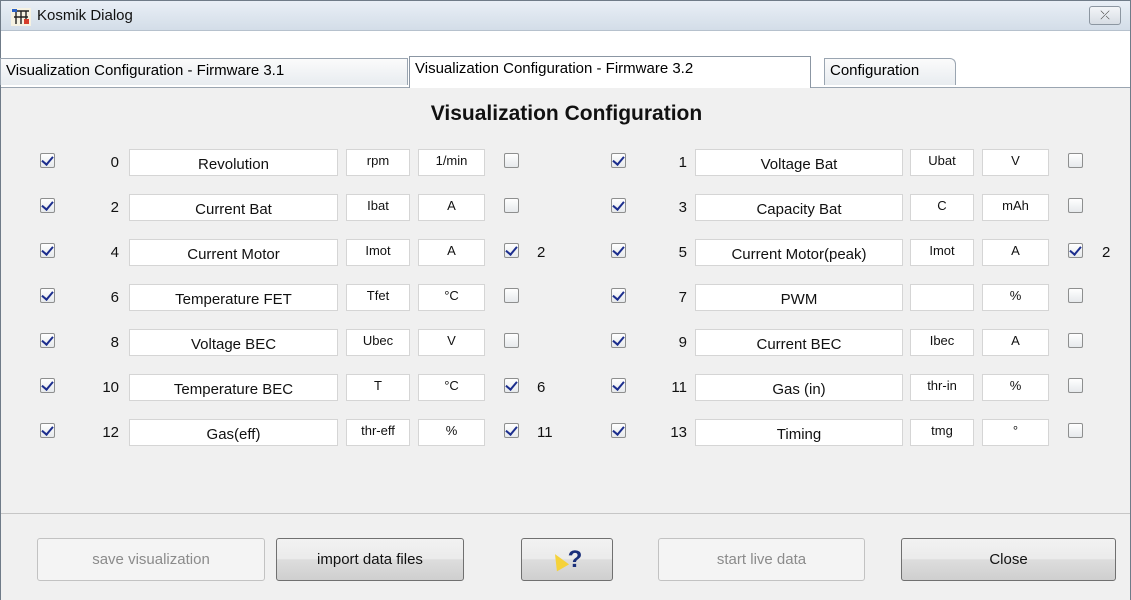 Image resolution: width=1131 pixels, height=600 pixels. Describe the element at coordinates (566, 113) in the screenshot. I see `section-heading: Visualization Configuration` at that location.